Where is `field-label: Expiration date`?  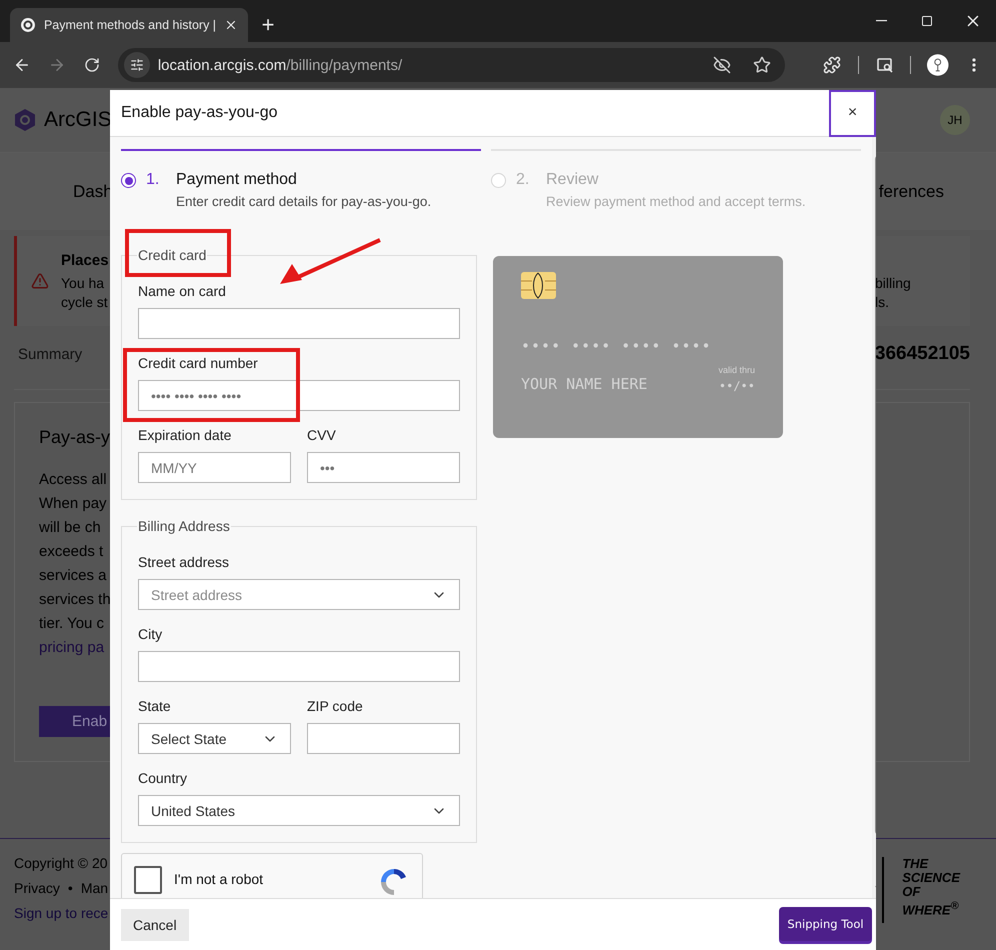
field-label: Expiration date is located at coordinates (185, 435).